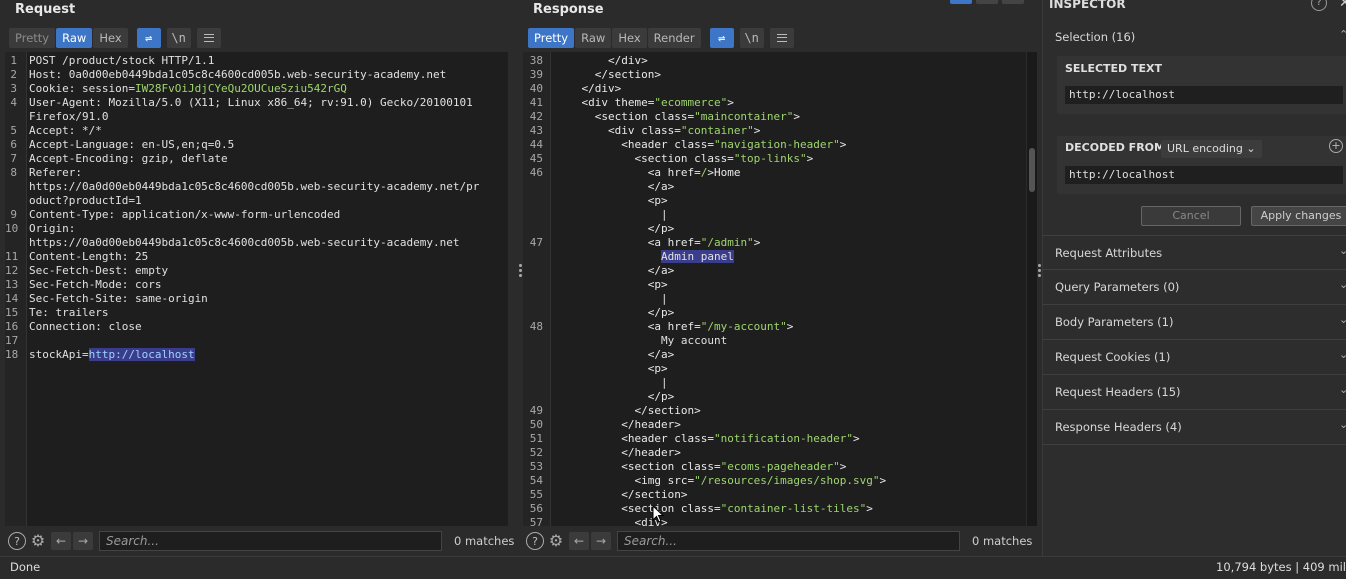 This screenshot has height=579, width=1346. What do you see at coordinates (1032, 289) in the screenshot?
I see `response-scrollbar` at bounding box center [1032, 289].